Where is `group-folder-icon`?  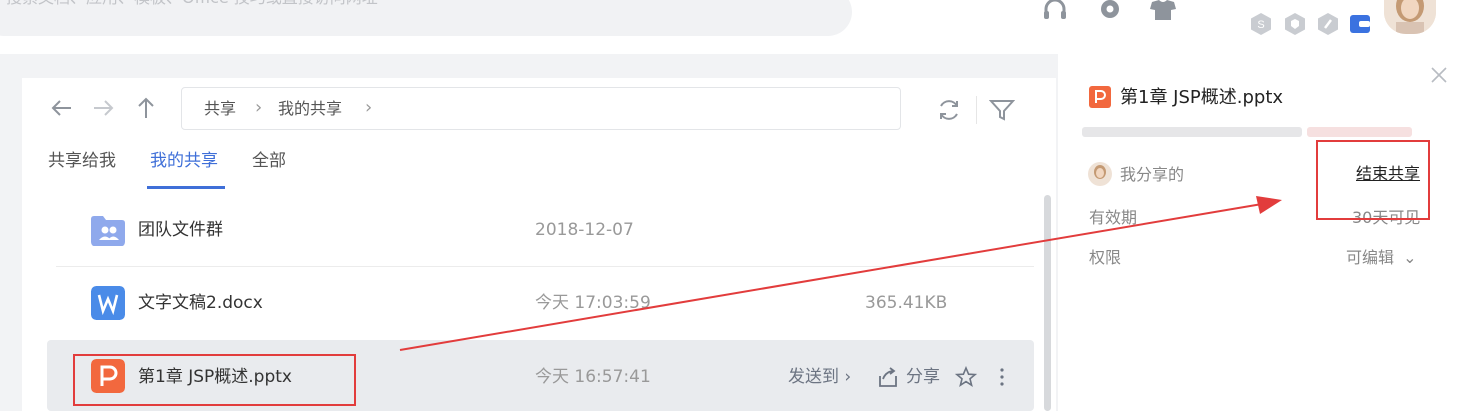 group-folder-icon is located at coordinates (108, 231).